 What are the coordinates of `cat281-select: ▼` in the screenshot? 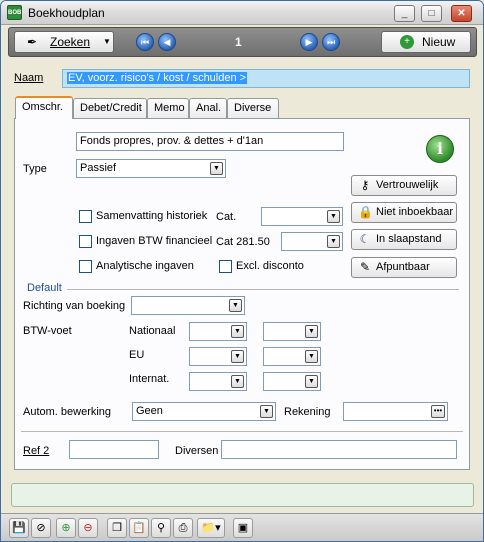 It's located at (312, 241).